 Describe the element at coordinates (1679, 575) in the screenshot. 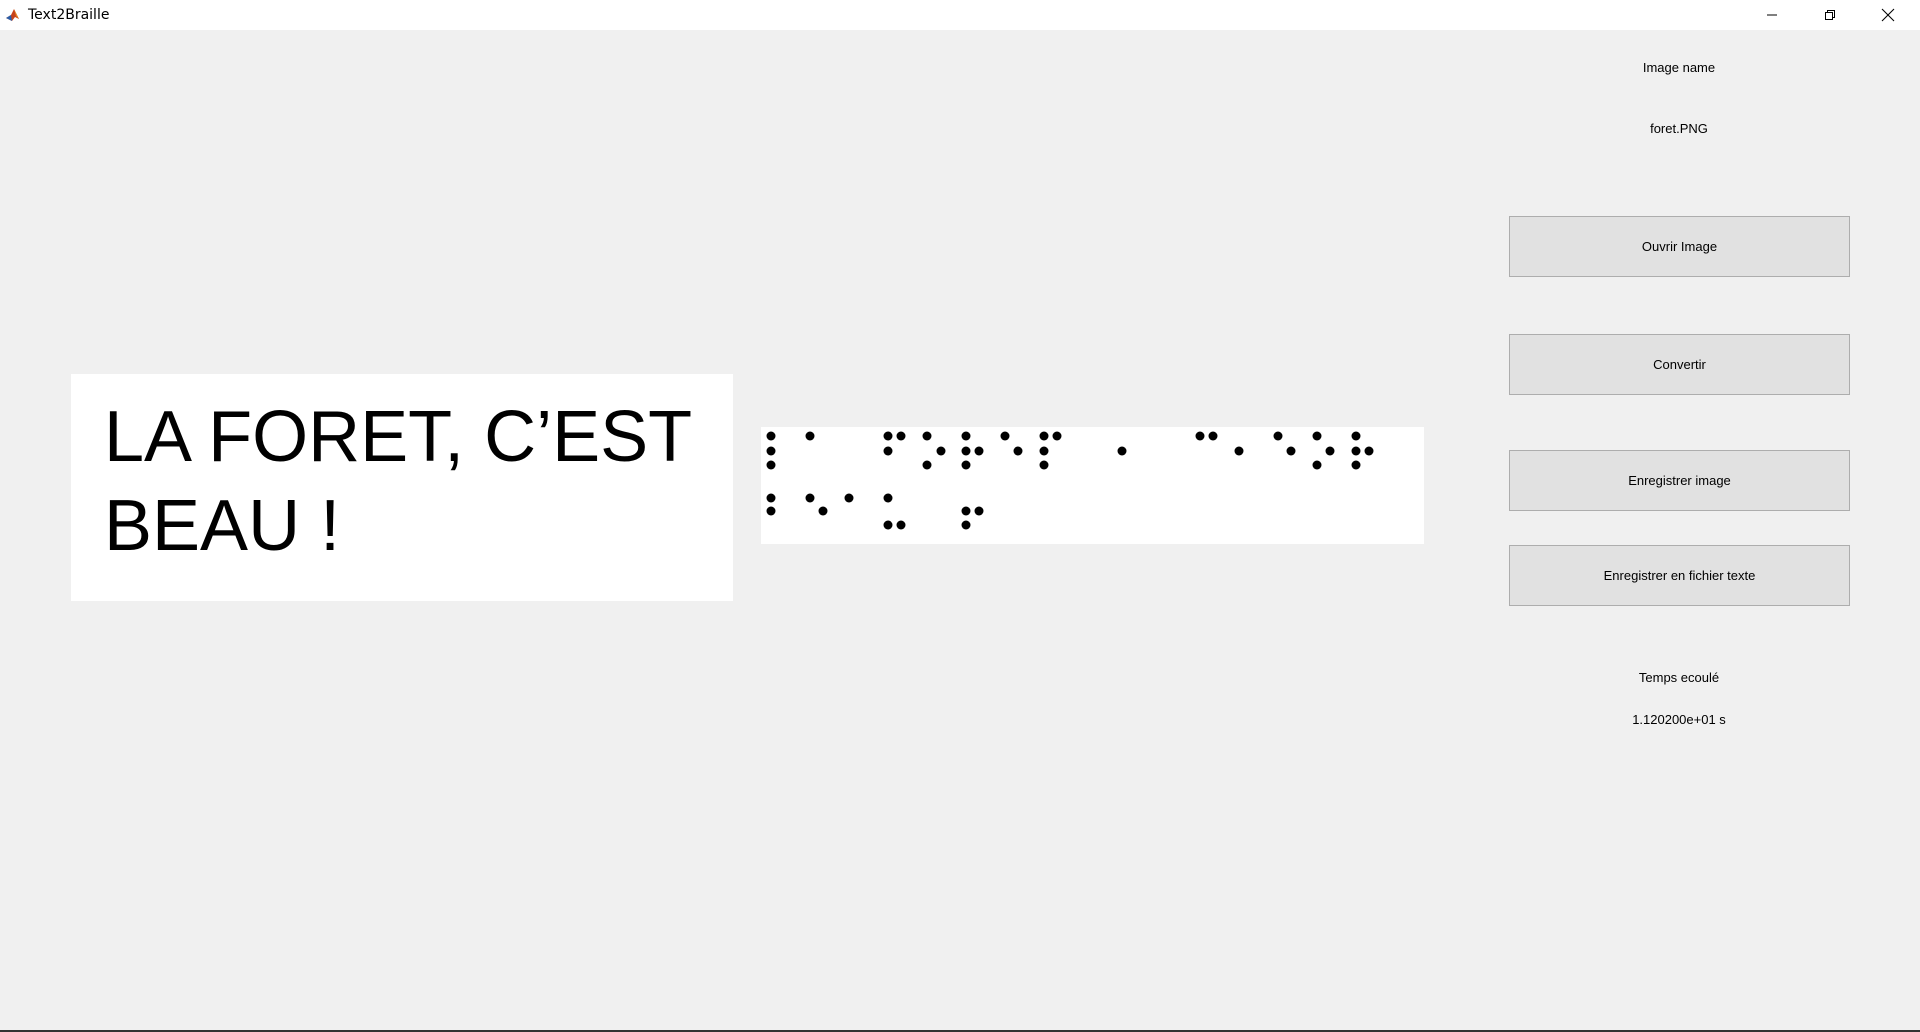

I see `save-text-file-button: Enregistrer en fichier texte` at that location.